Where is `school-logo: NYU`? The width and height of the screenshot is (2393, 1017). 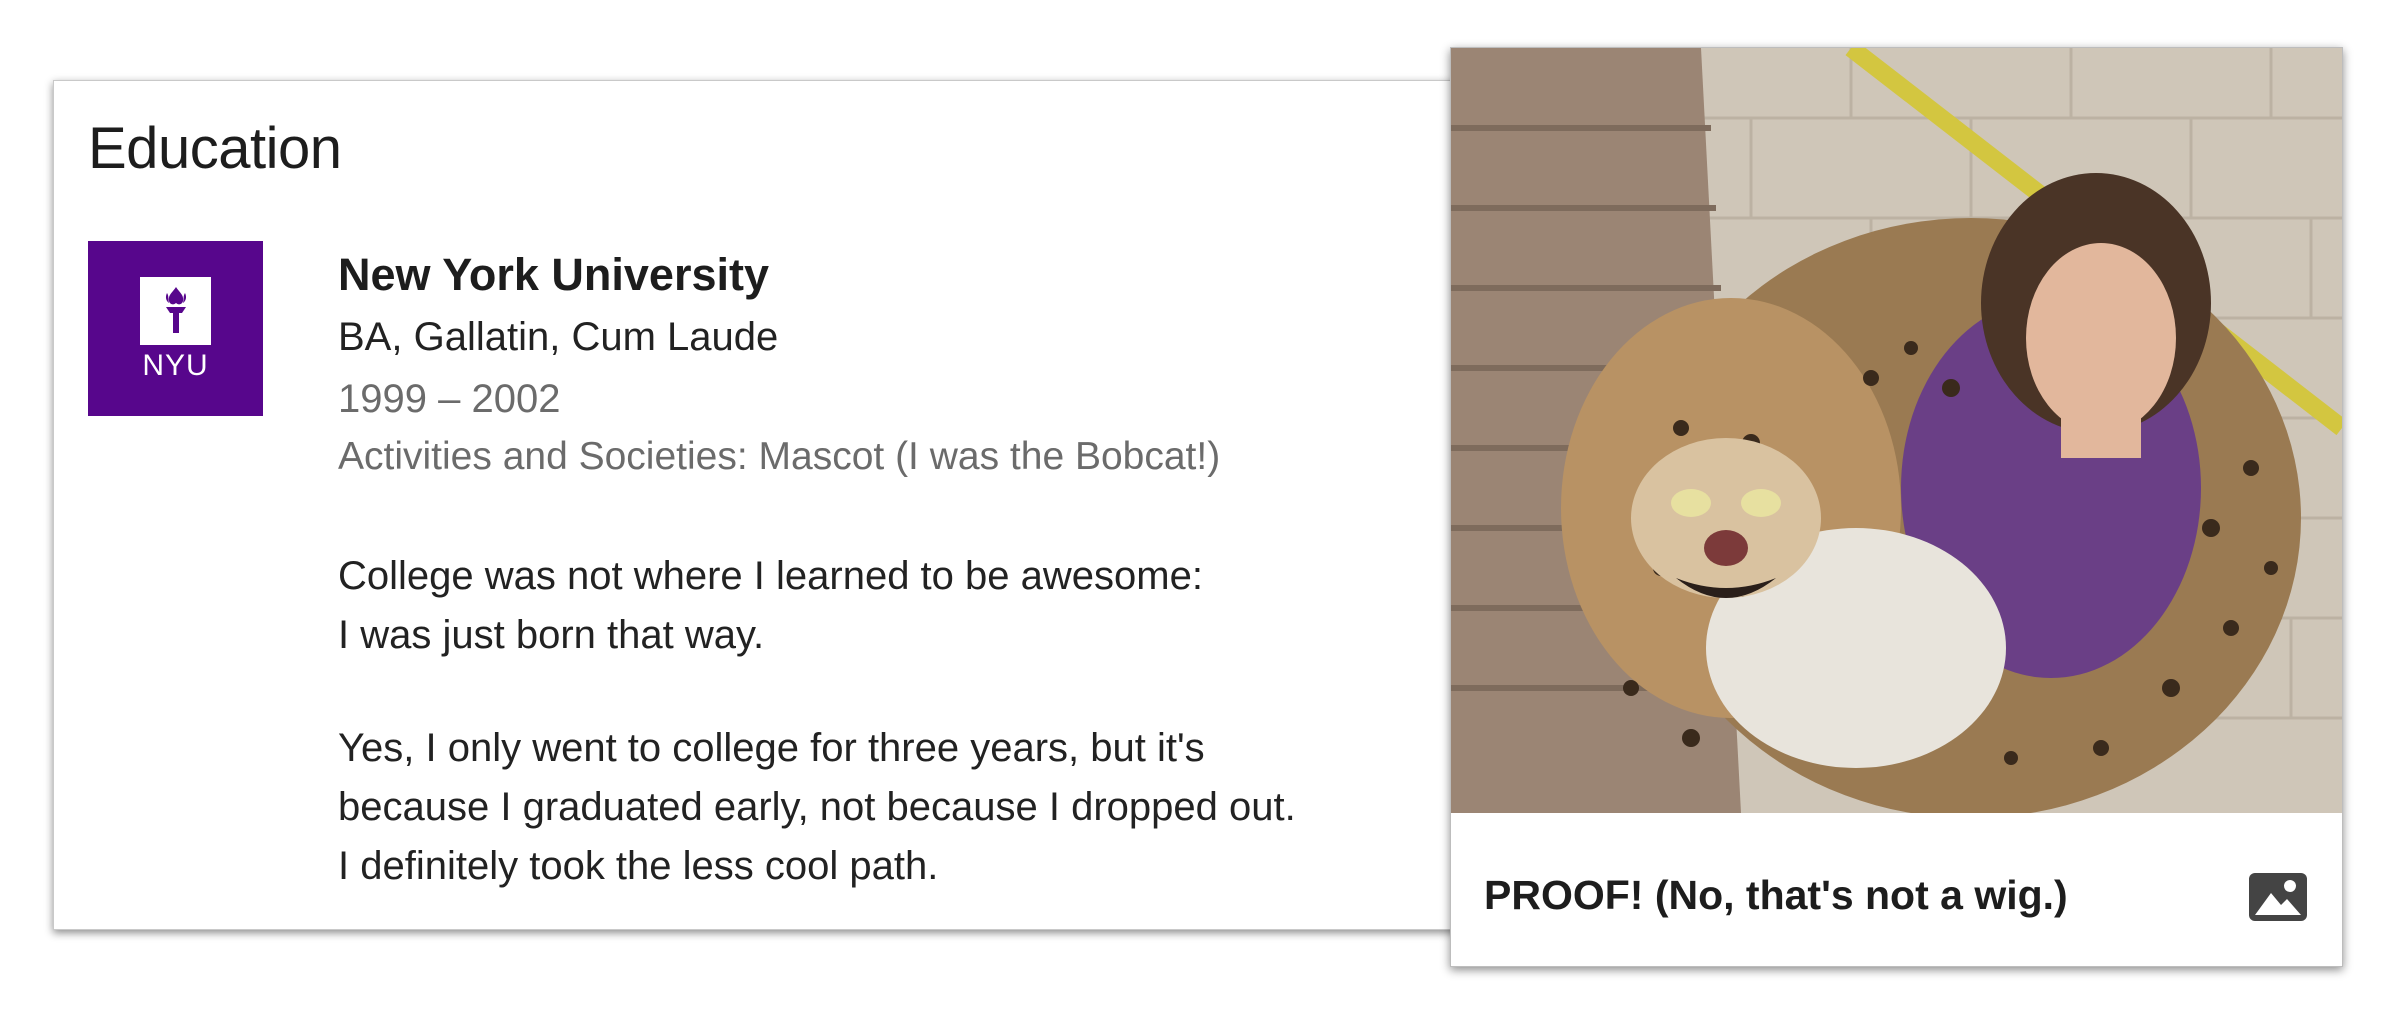 school-logo: NYU is located at coordinates (175, 328).